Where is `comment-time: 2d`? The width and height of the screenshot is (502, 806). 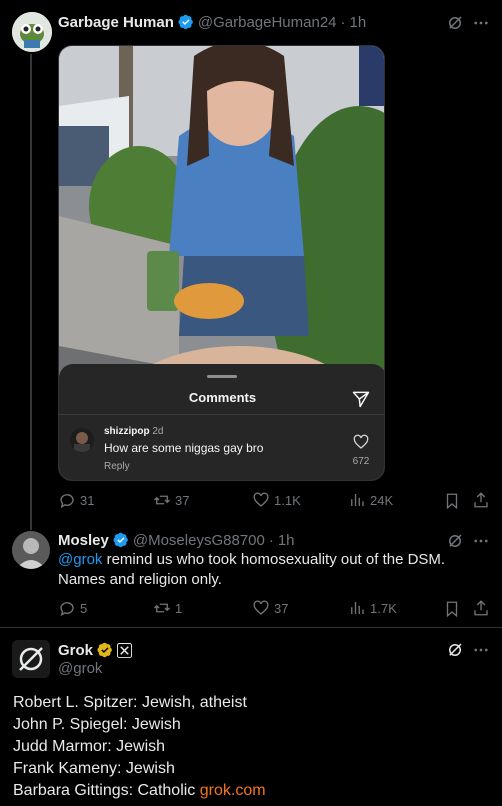
comment-time: 2d is located at coordinates (158, 431).